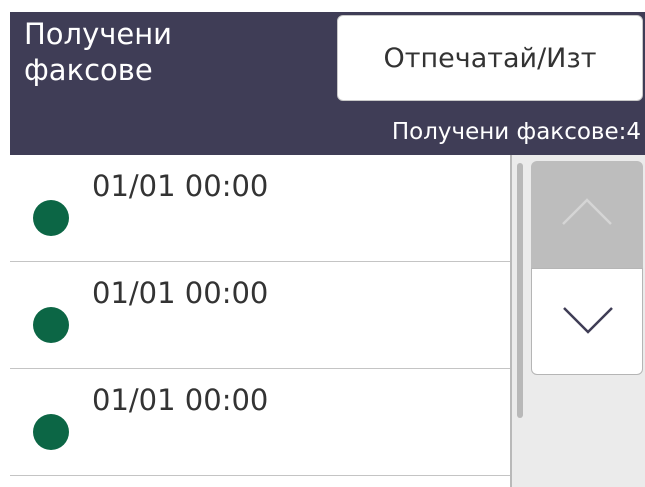 This screenshot has width=645, height=487. I want to click on scroll-down-button, so click(587, 321).